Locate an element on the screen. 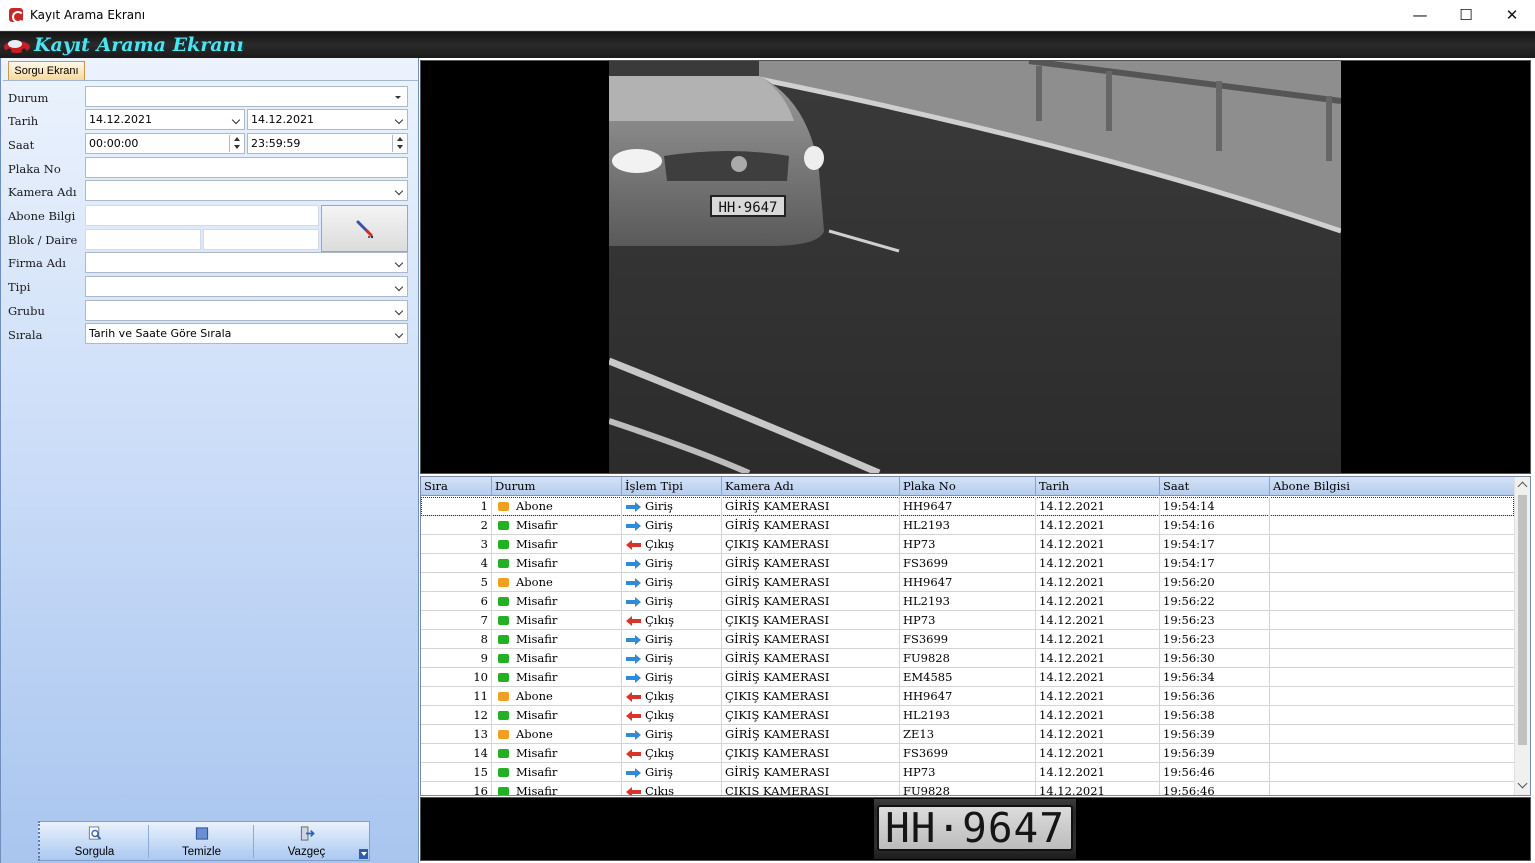 The width and height of the screenshot is (1535, 863). col-tarih: Tarih is located at coordinates (1098, 486).